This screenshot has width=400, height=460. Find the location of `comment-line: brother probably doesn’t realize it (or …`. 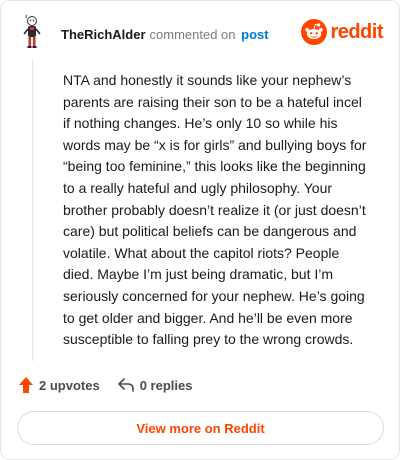

comment-line: brother probably doesn’t realize it (or … is located at coordinates (214, 209).